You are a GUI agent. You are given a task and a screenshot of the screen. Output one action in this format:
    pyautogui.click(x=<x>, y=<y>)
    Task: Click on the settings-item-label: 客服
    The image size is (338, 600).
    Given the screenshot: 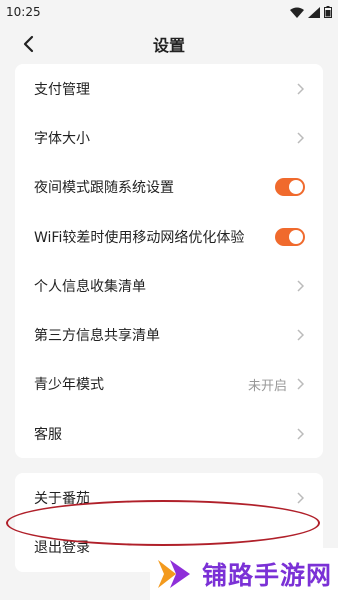 What is the action you would take?
    pyautogui.click(x=48, y=434)
    